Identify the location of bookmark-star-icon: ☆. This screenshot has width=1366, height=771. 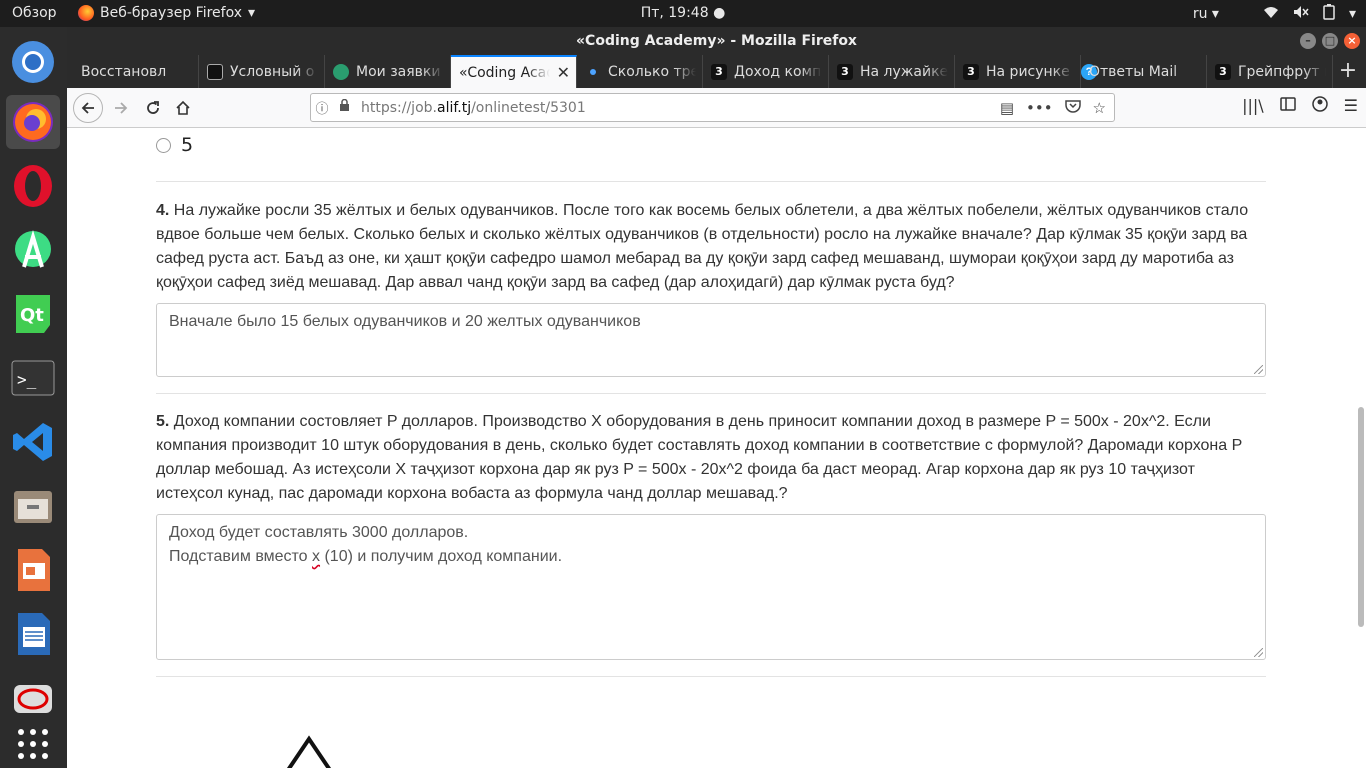
(1099, 108).